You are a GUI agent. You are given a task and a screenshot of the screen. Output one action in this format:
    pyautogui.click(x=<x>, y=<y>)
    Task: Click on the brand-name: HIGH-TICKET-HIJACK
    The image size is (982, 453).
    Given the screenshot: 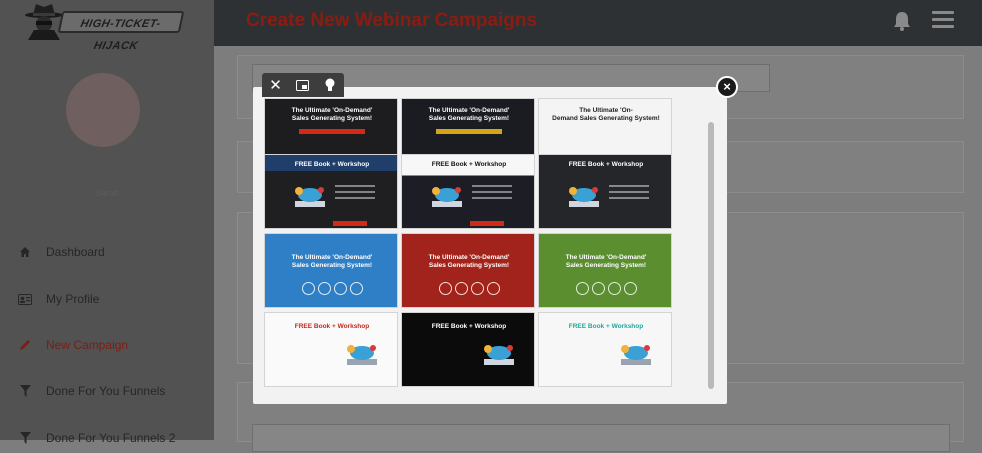 What is the action you would take?
    pyautogui.click(x=121, y=31)
    